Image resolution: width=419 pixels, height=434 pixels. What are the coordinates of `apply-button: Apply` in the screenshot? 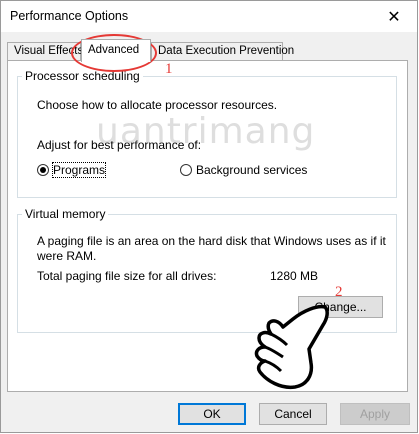 It's located at (375, 414).